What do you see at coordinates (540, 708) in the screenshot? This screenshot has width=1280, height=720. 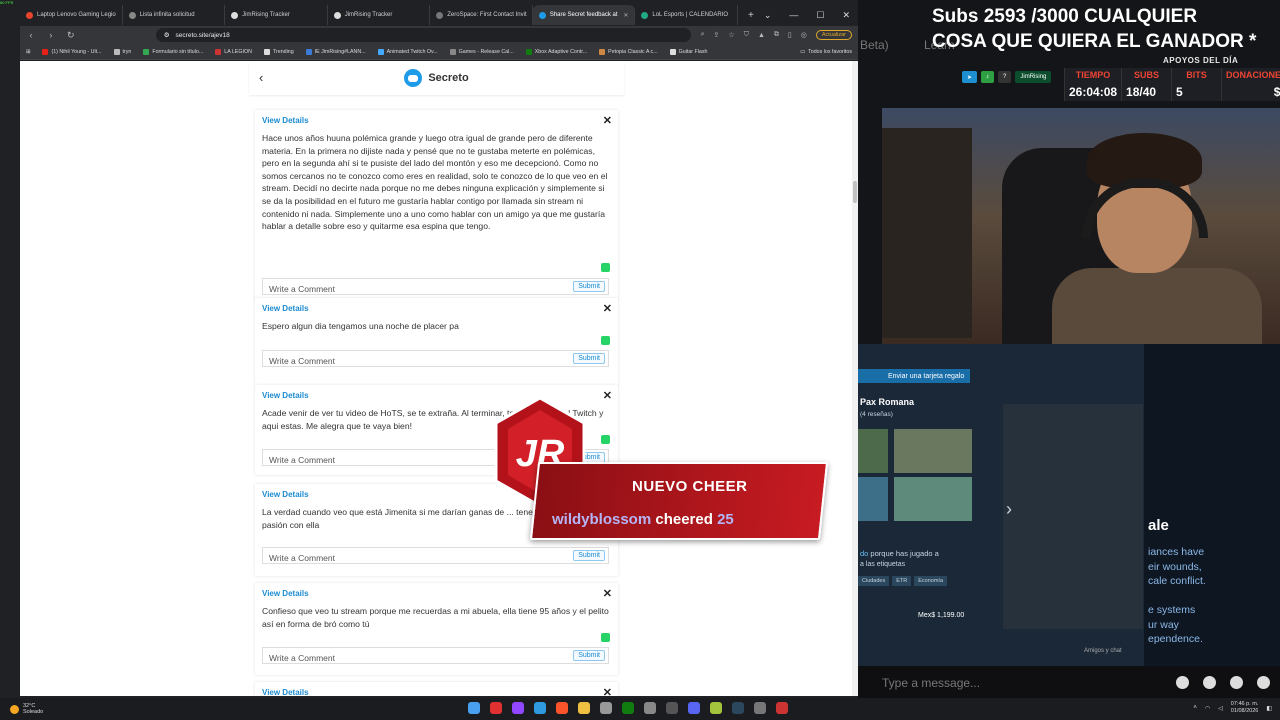 I see `edge-icon` at bounding box center [540, 708].